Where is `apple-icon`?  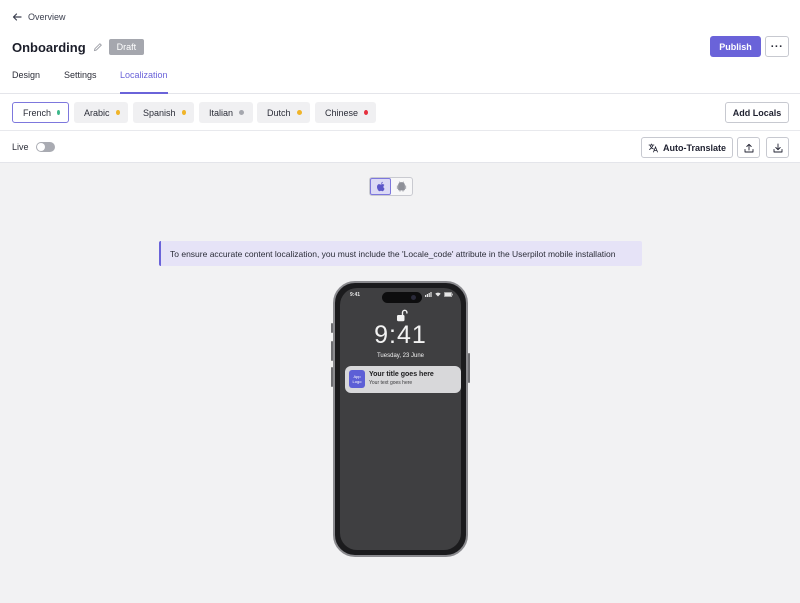
apple-icon is located at coordinates (380, 186).